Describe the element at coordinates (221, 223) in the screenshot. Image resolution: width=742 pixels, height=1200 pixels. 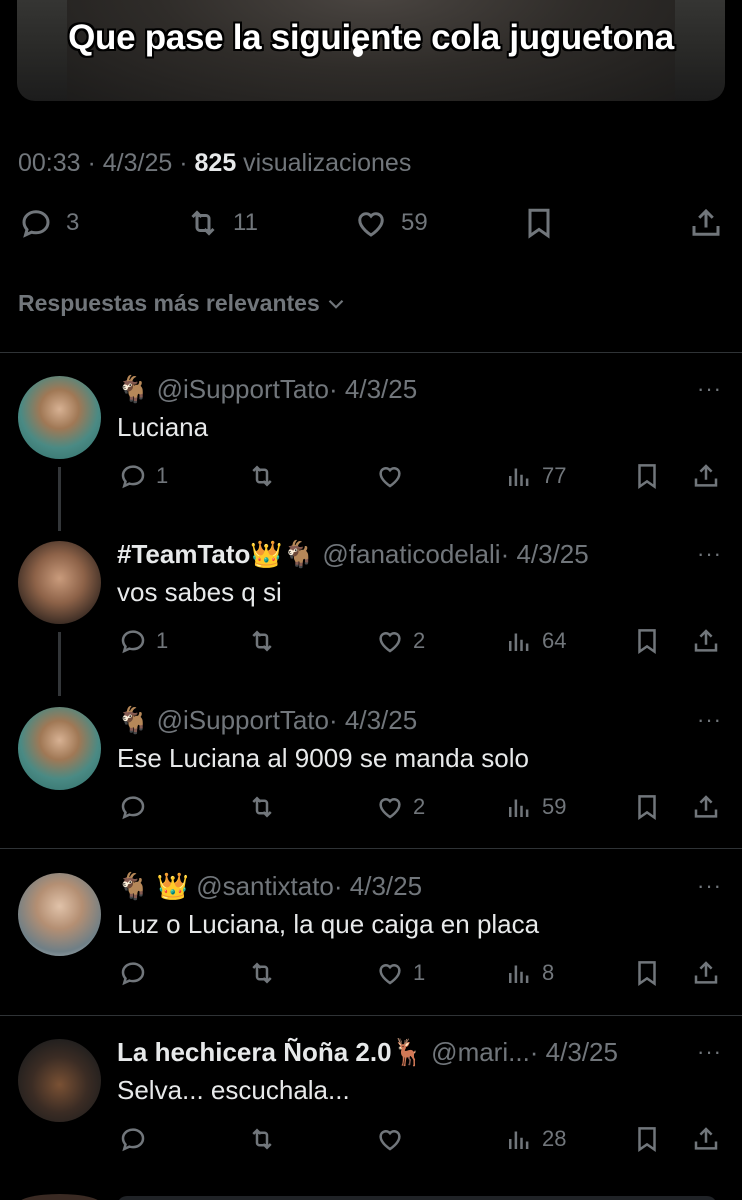
I see `retweet-button: 11` at that location.